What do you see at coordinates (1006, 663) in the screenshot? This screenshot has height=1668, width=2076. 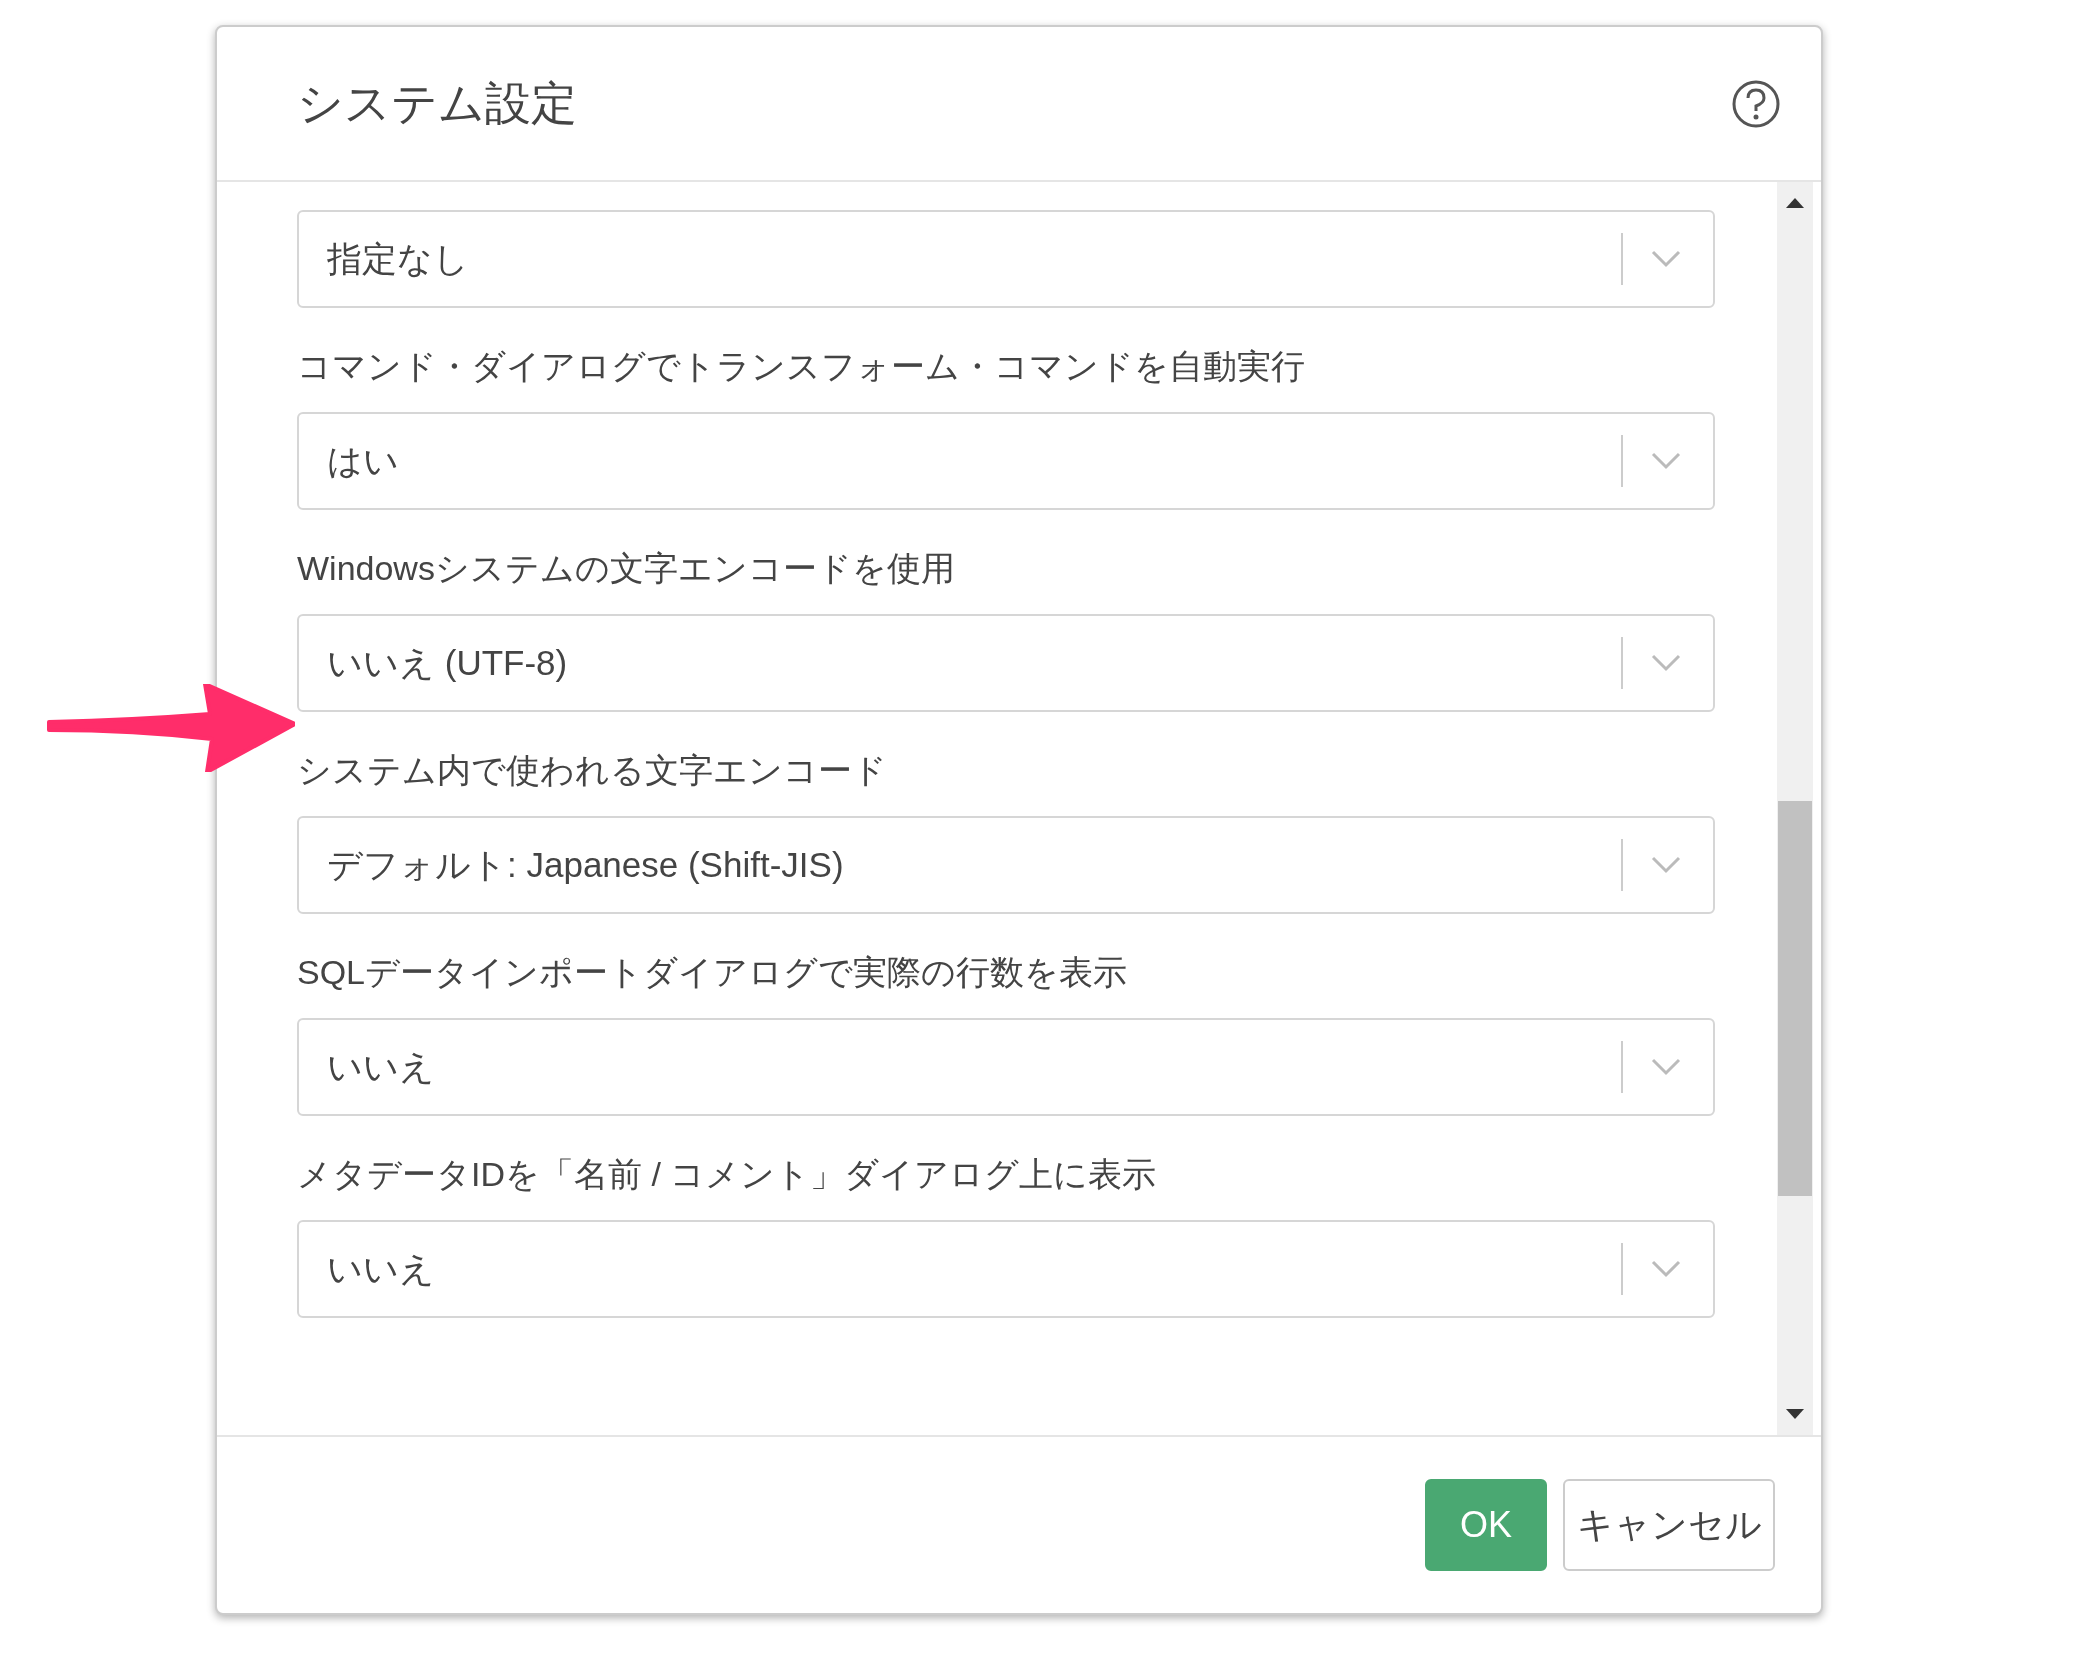 I see `dropdown-field: いいえ (UTF-8)` at bounding box center [1006, 663].